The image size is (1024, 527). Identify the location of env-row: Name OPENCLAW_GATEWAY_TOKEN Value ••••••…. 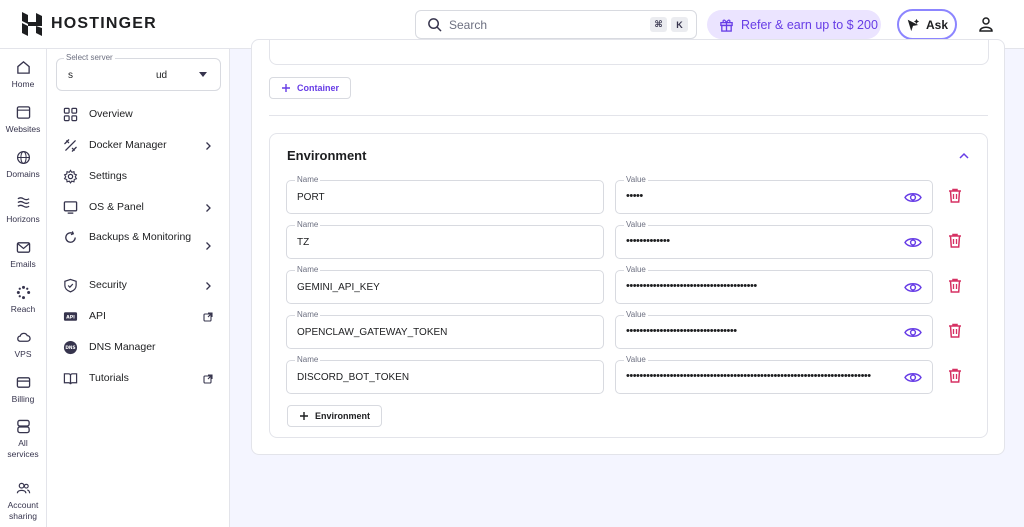
(629, 329).